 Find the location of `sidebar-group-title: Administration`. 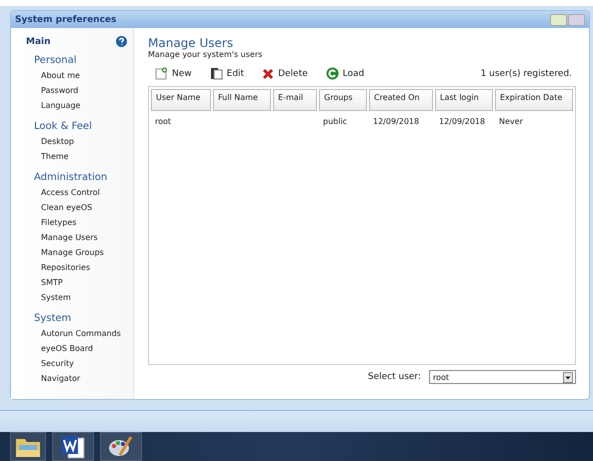

sidebar-group-title: Administration is located at coordinates (71, 177).